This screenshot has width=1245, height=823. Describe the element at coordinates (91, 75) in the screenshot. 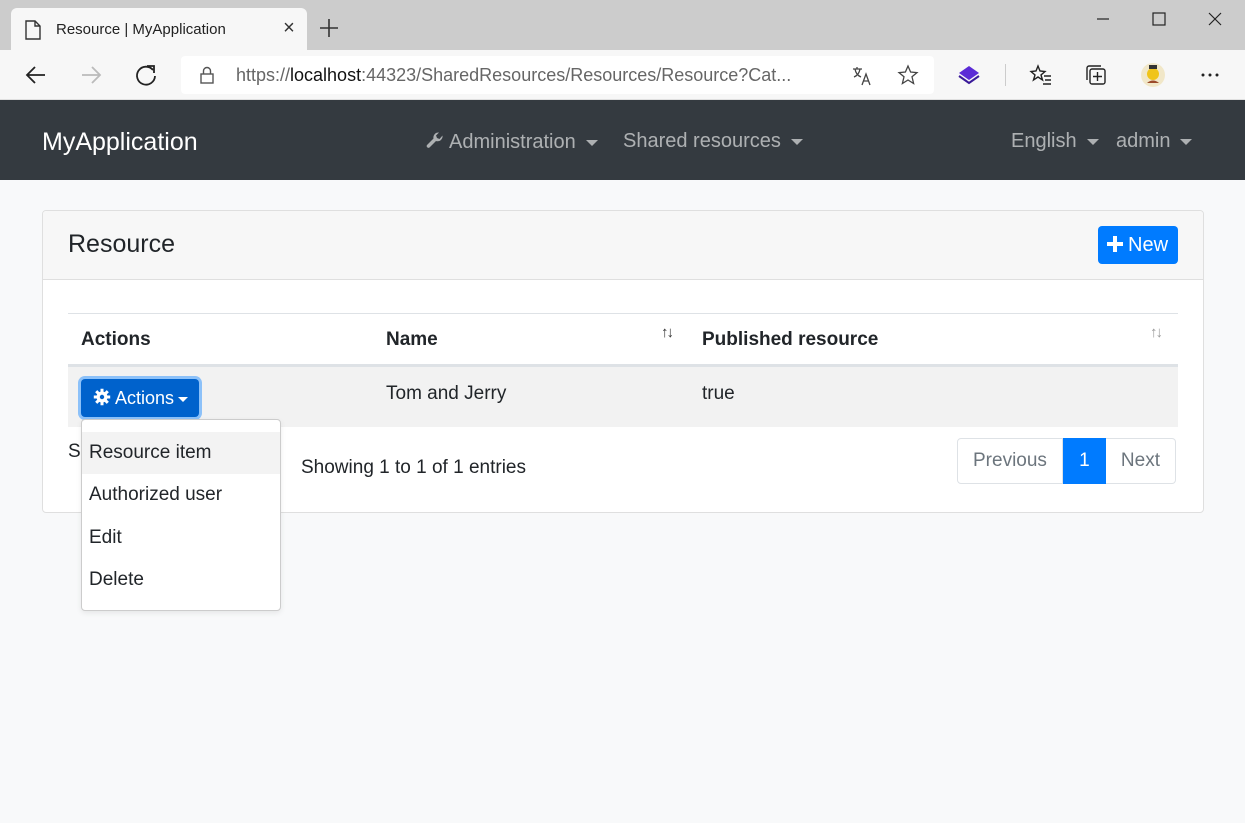

I see `forward-icon` at that location.